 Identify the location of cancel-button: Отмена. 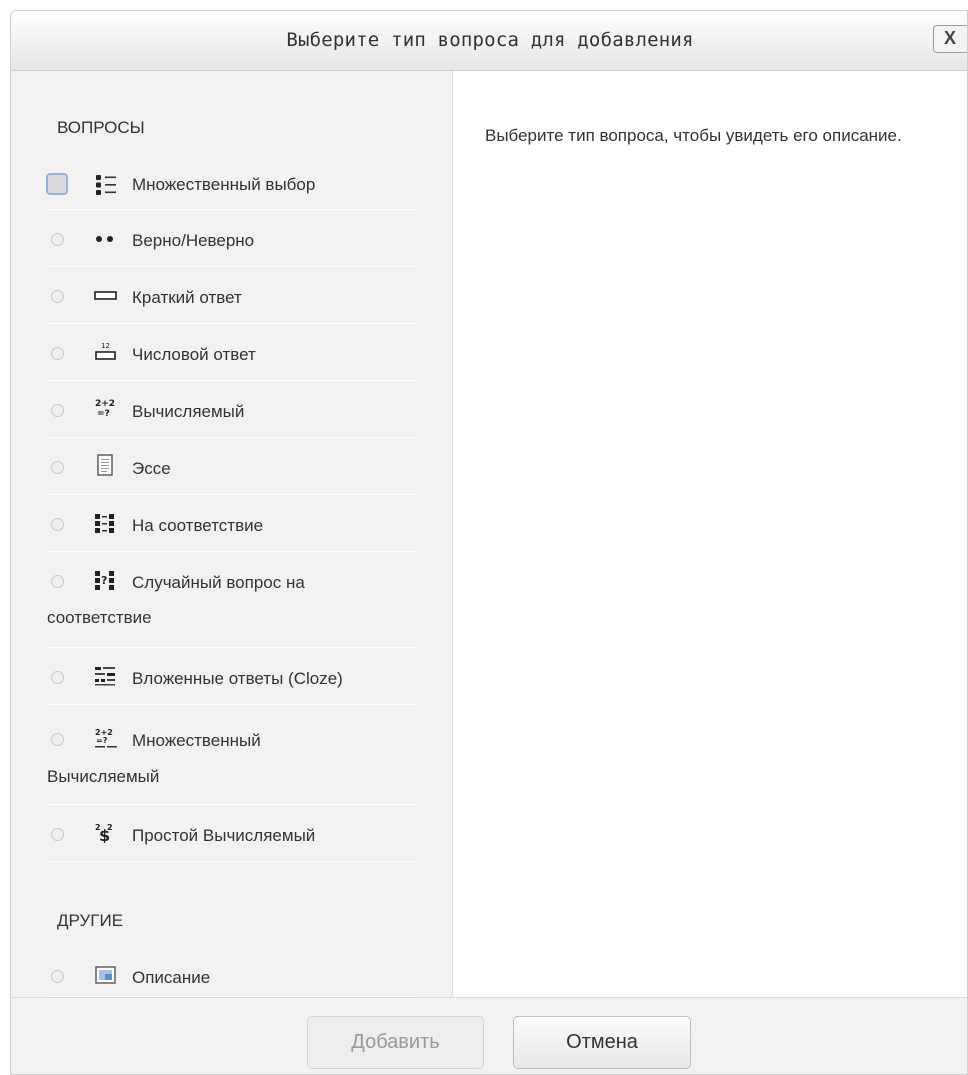
(602, 1042).